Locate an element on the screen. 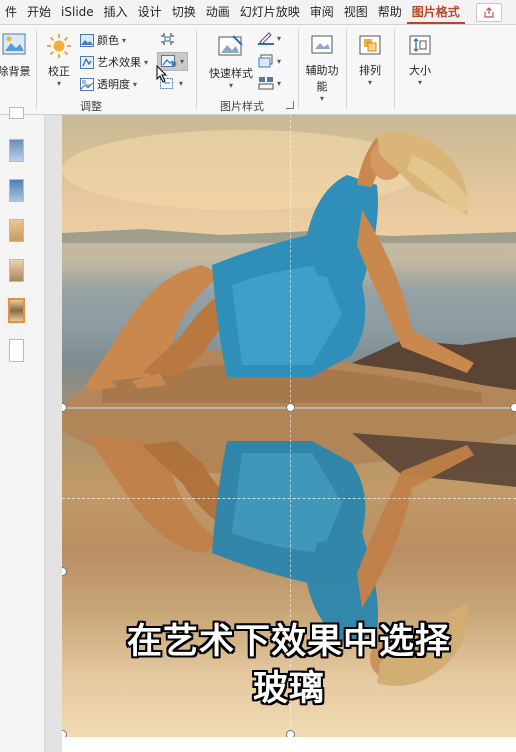 The height and width of the screenshot is (752, 516). share-icon is located at coordinates (489, 12).